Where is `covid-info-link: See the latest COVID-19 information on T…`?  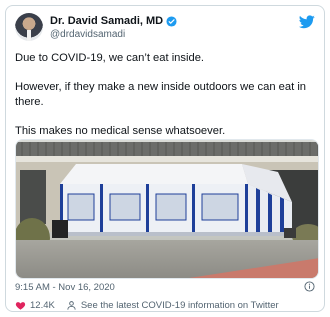 covid-info-link: See the latest COVID-19 information on T… is located at coordinates (172, 305).